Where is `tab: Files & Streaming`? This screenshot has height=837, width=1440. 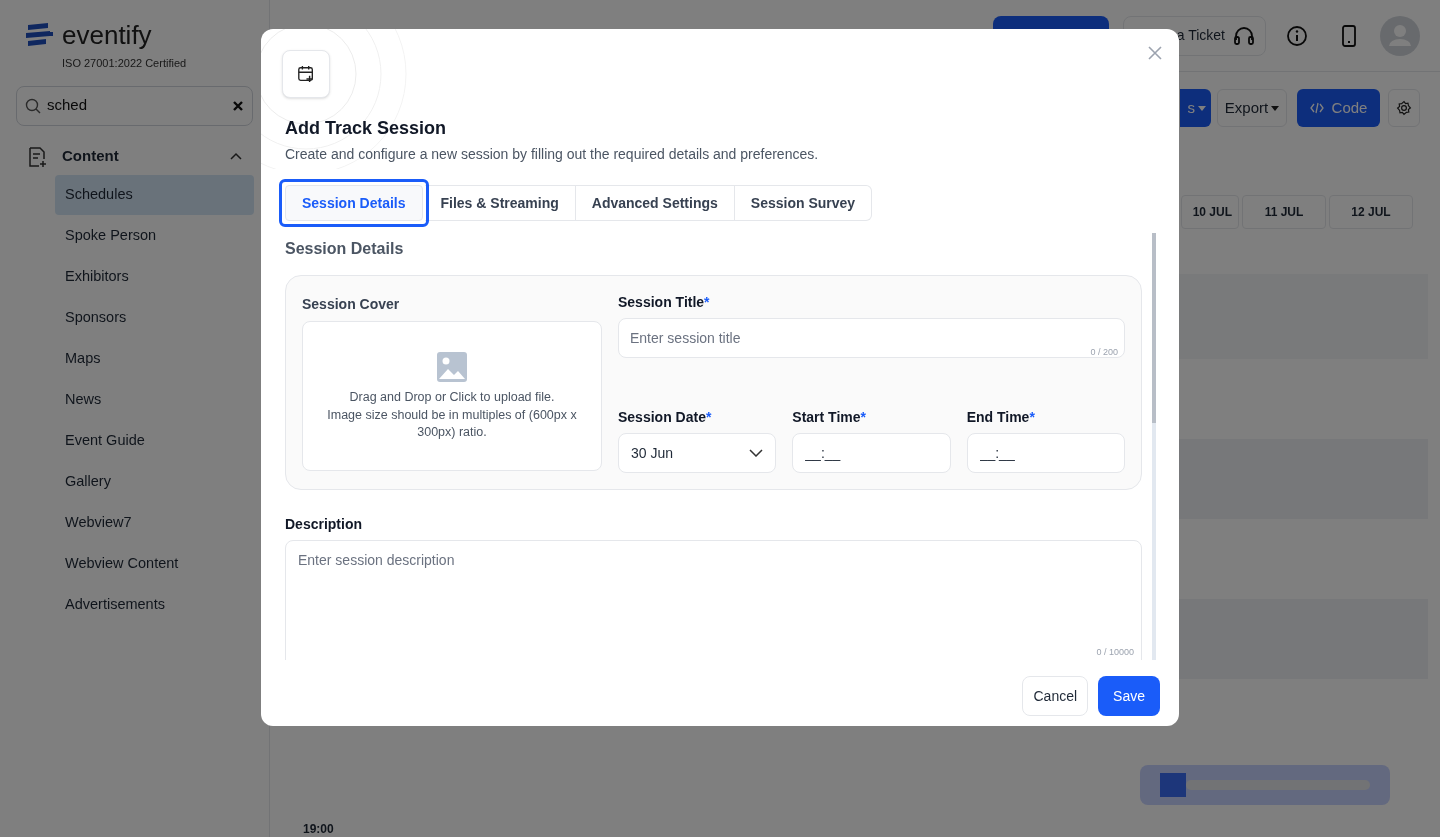
tab: Files & Streaming is located at coordinates (500, 203).